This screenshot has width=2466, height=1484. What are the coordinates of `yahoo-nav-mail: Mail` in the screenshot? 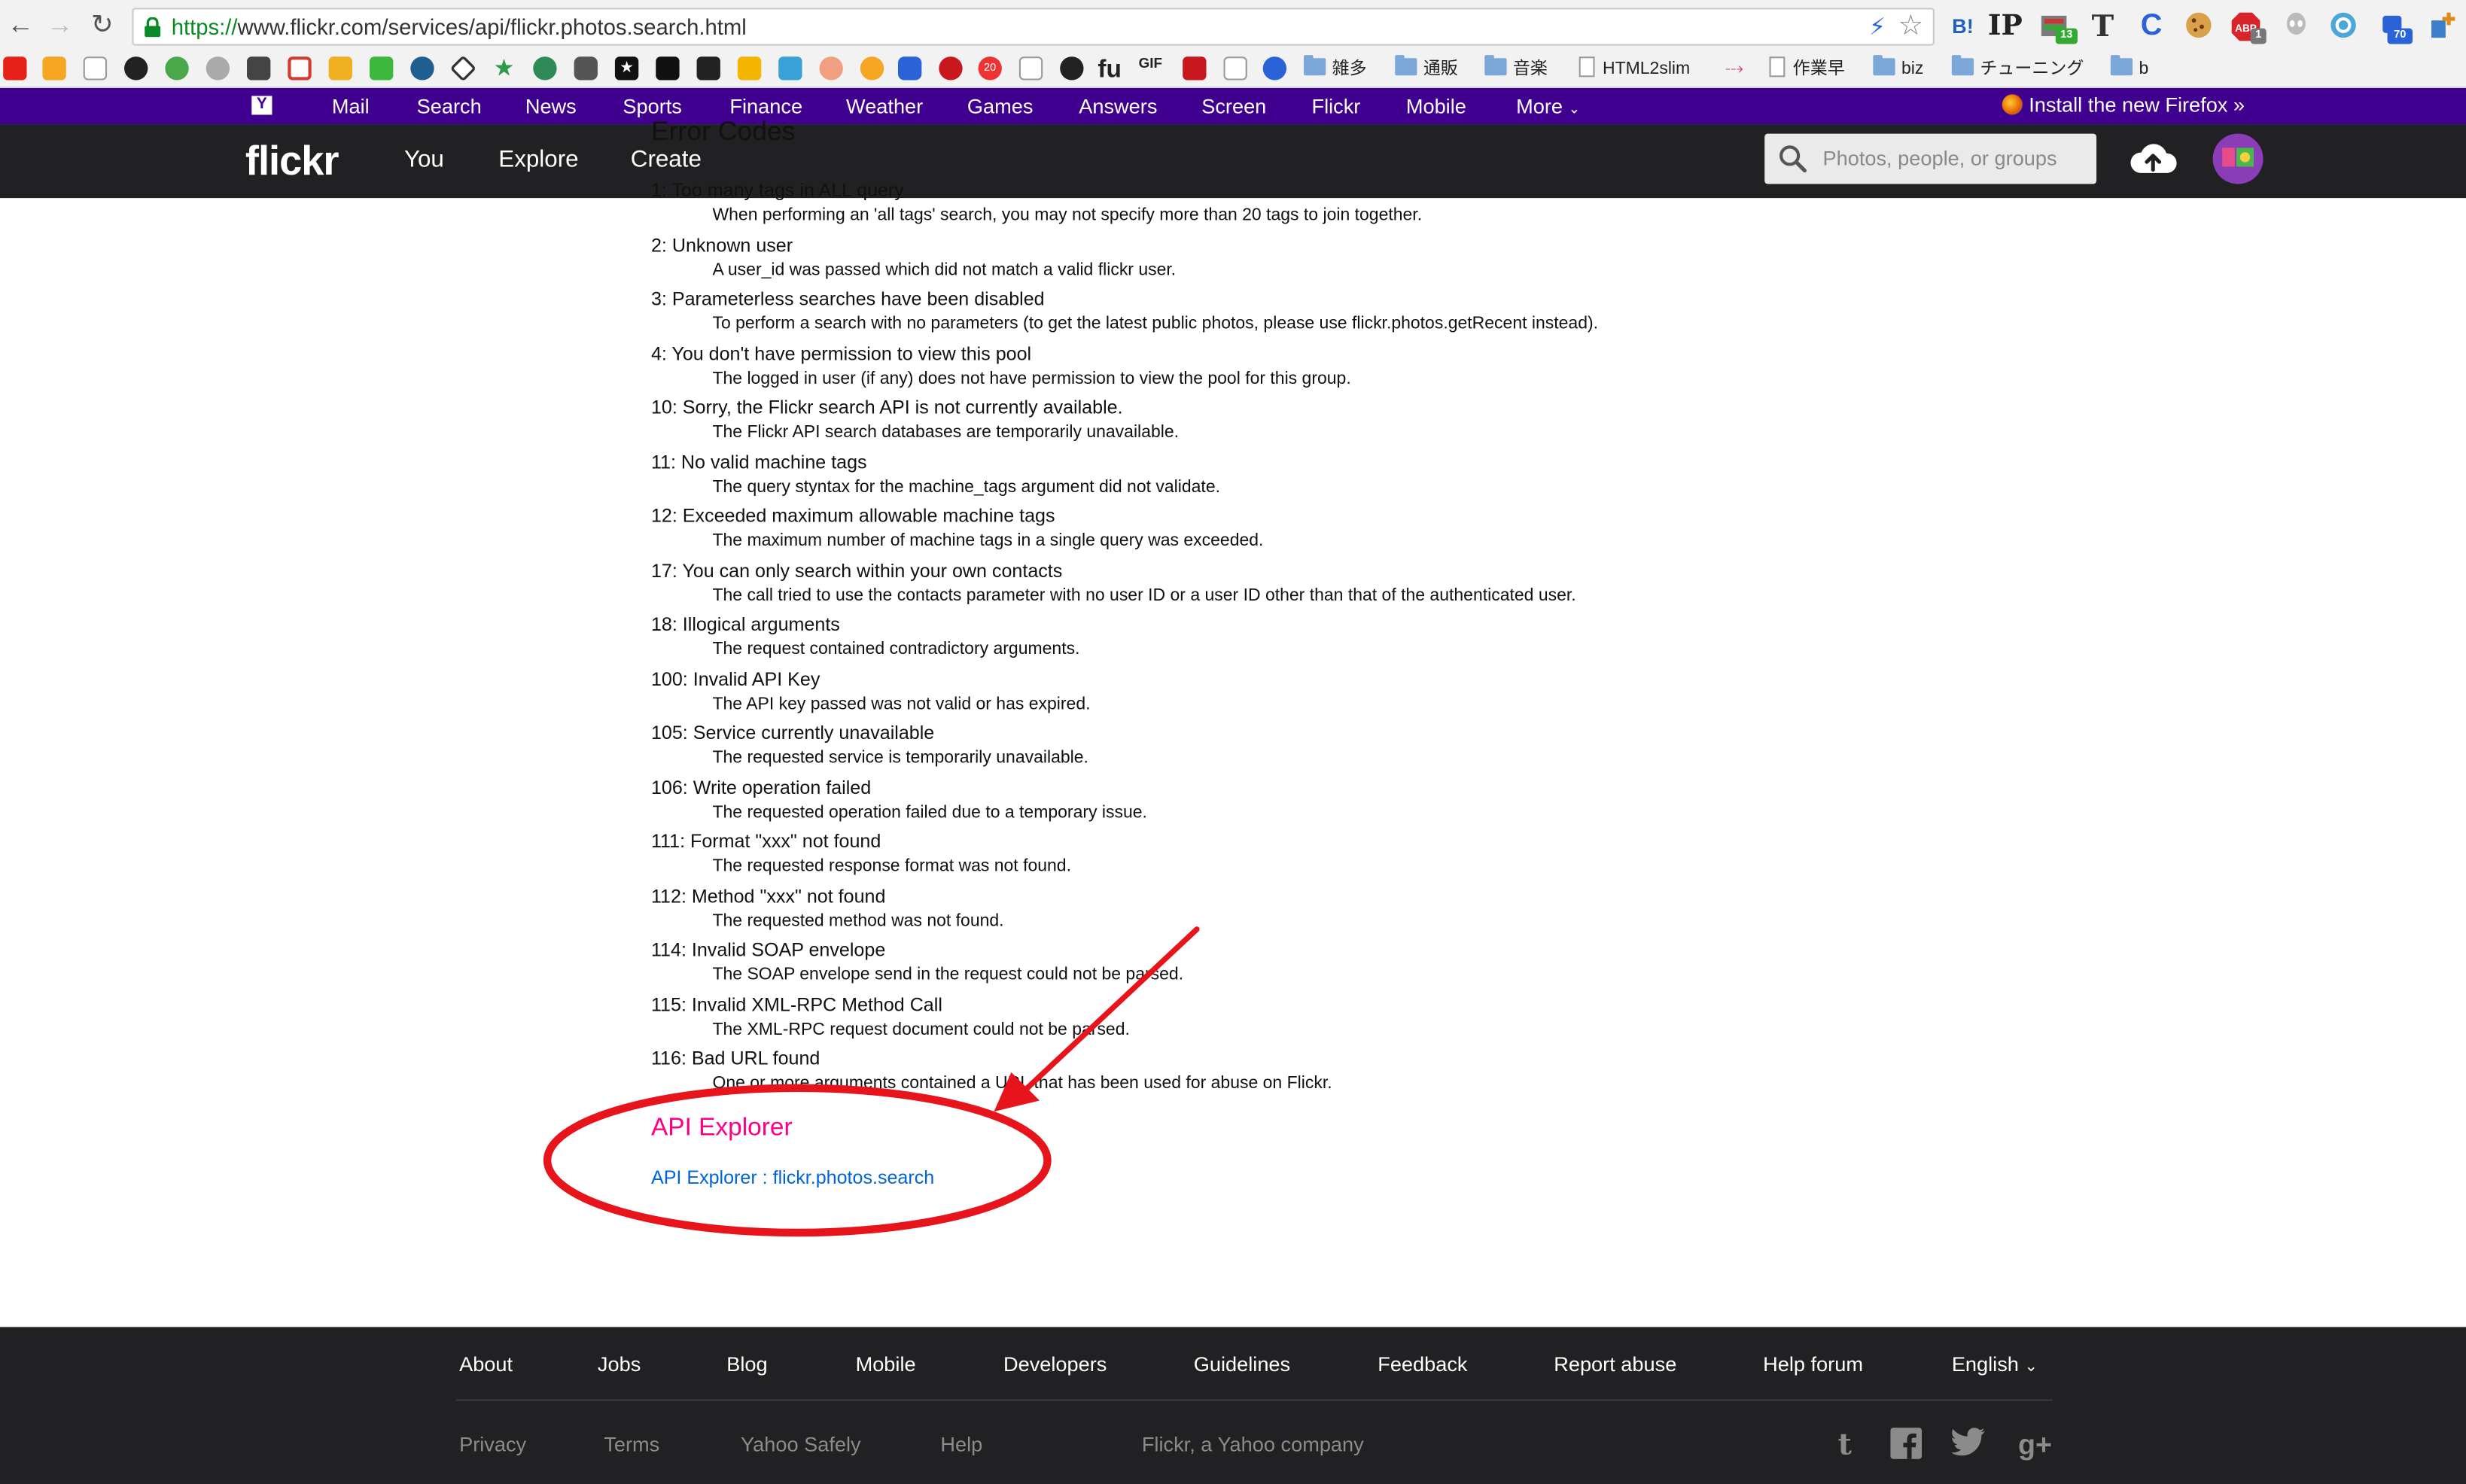 It's located at (351, 105).